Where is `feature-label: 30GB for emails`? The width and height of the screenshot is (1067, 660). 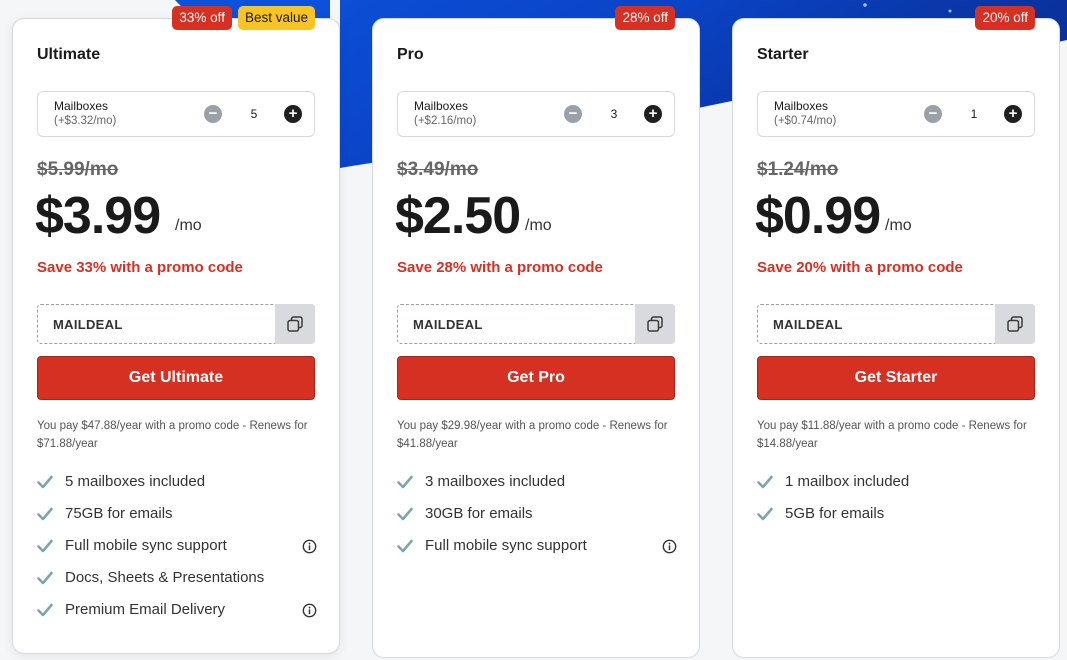 feature-label: 30GB for emails is located at coordinates (479, 513).